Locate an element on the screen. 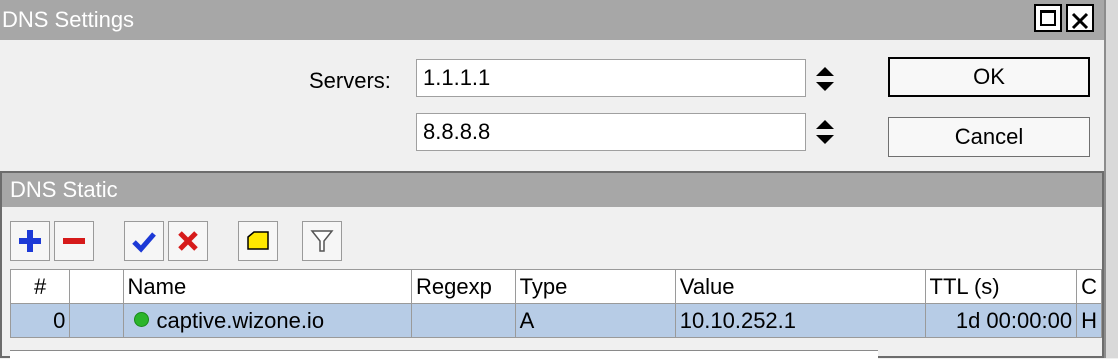  add-icon is located at coordinates (30, 241).